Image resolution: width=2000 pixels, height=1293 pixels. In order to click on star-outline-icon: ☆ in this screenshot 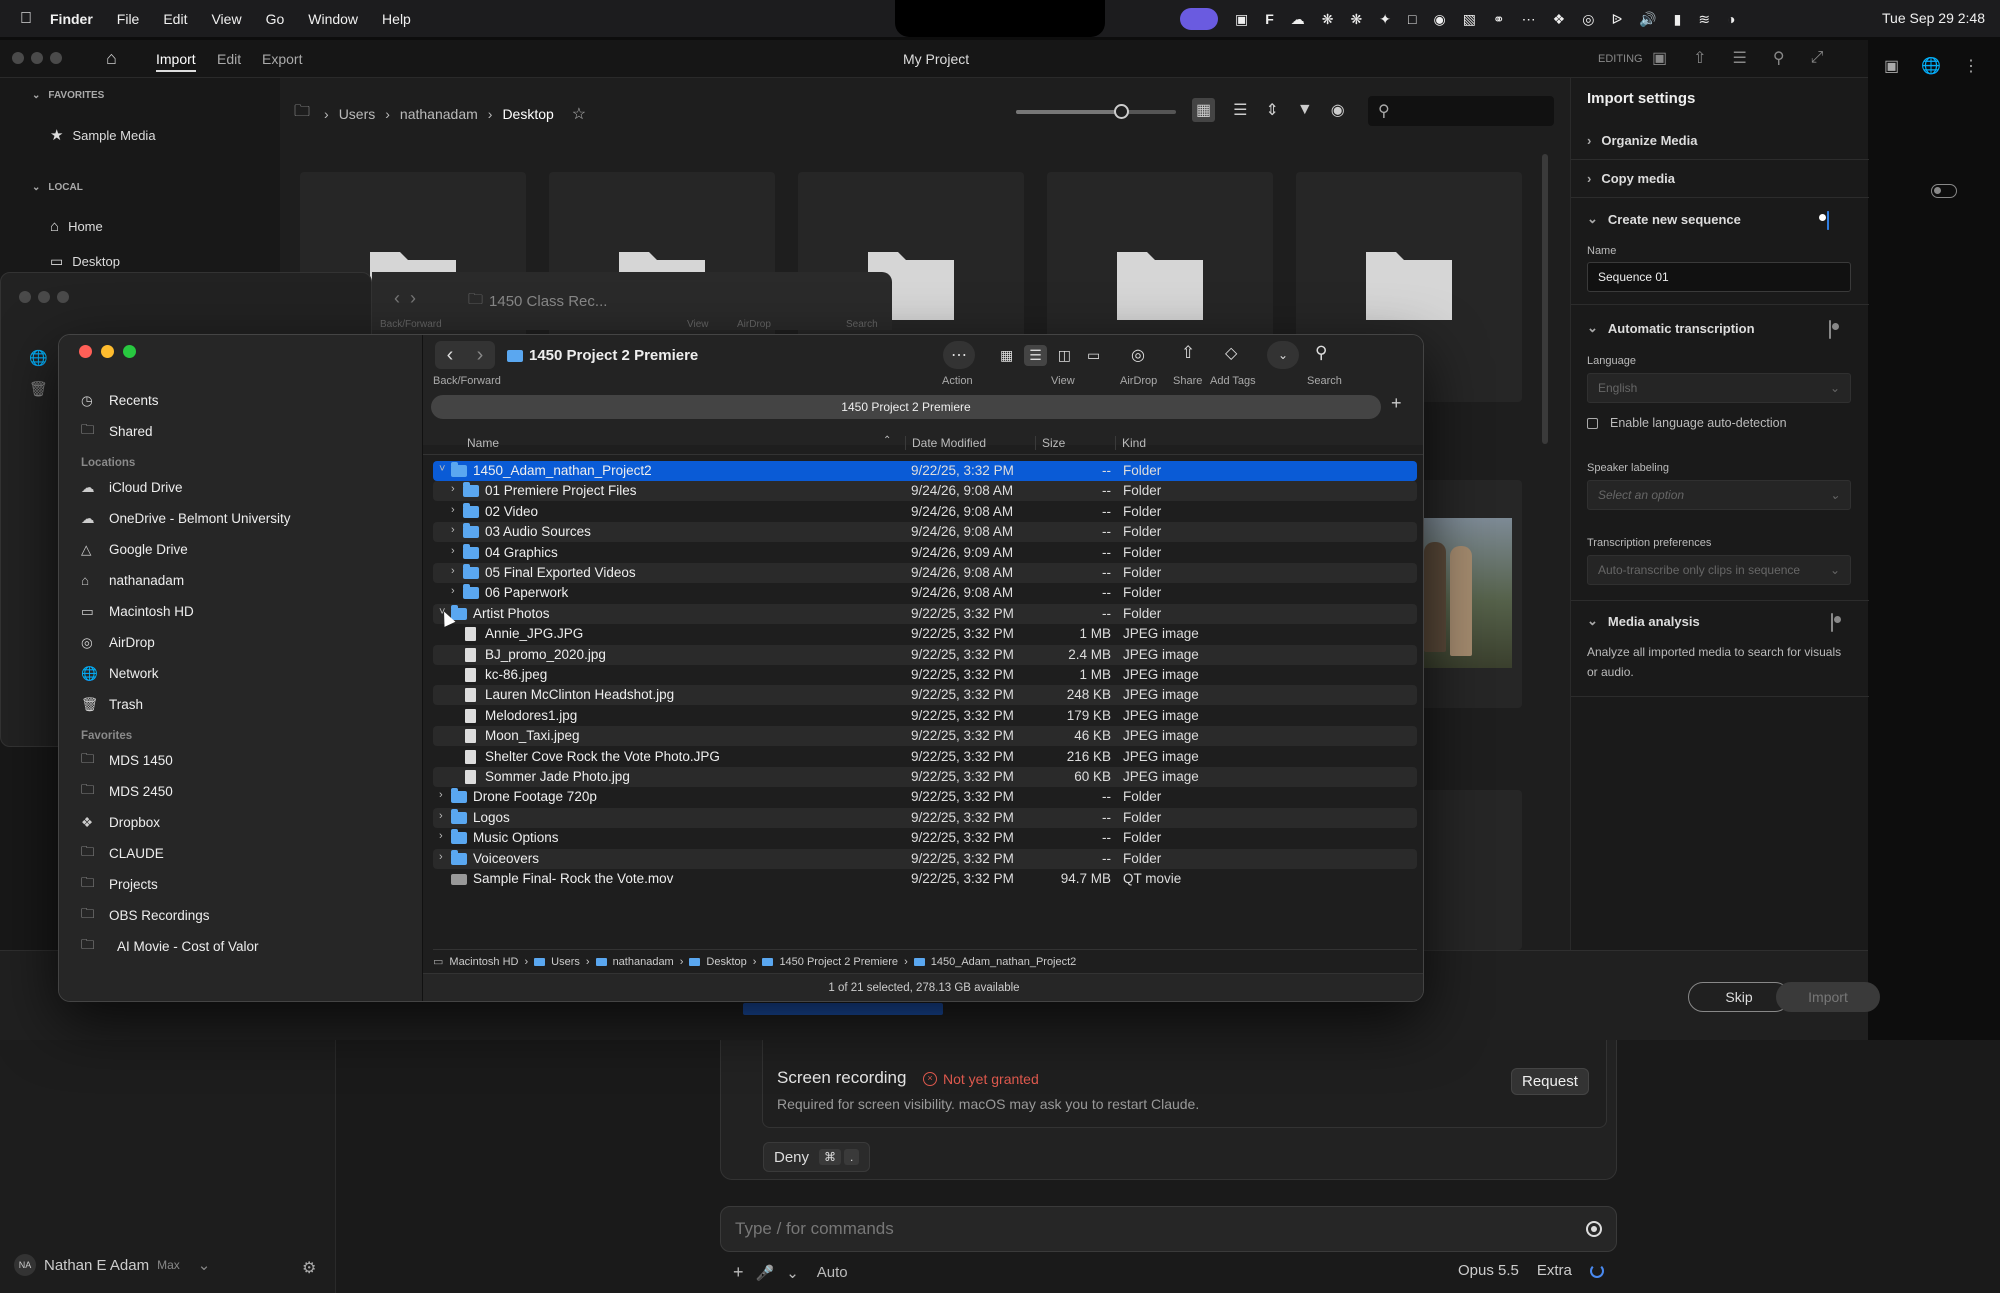, I will do `click(579, 114)`.